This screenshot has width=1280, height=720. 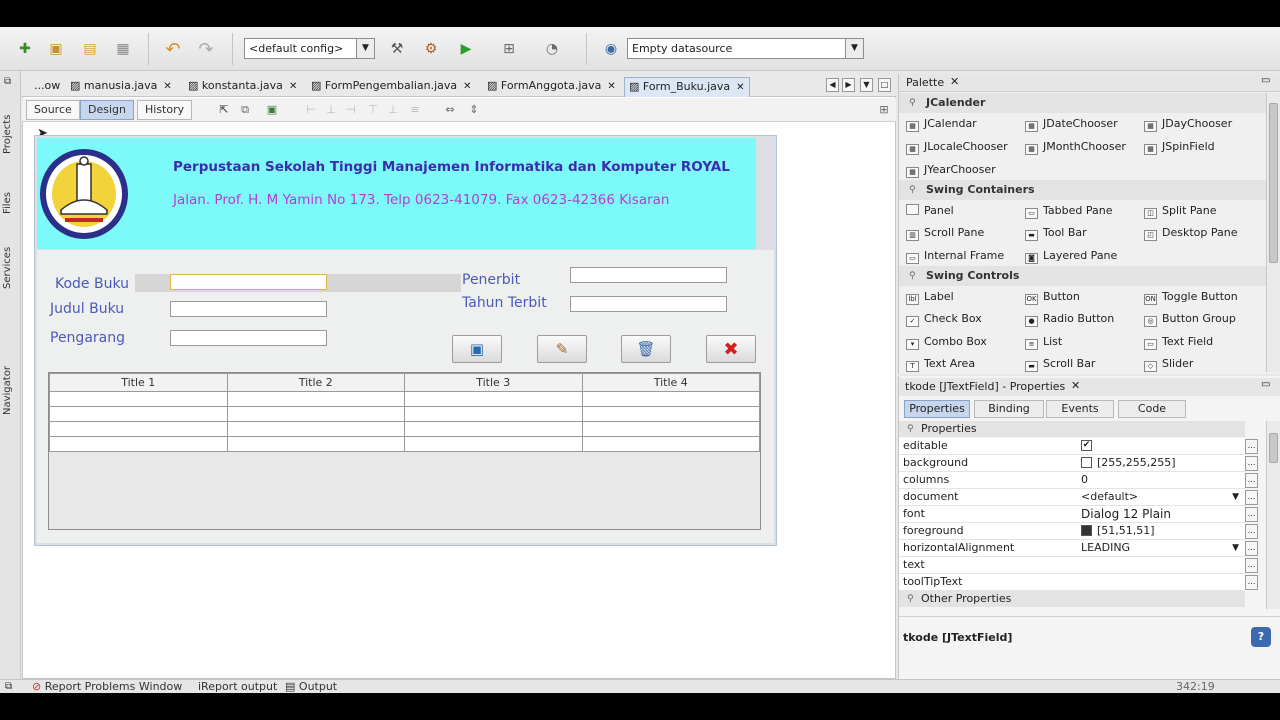 What do you see at coordinates (206, 49) in the screenshot?
I see `redo-icon: ↷` at bounding box center [206, 49].